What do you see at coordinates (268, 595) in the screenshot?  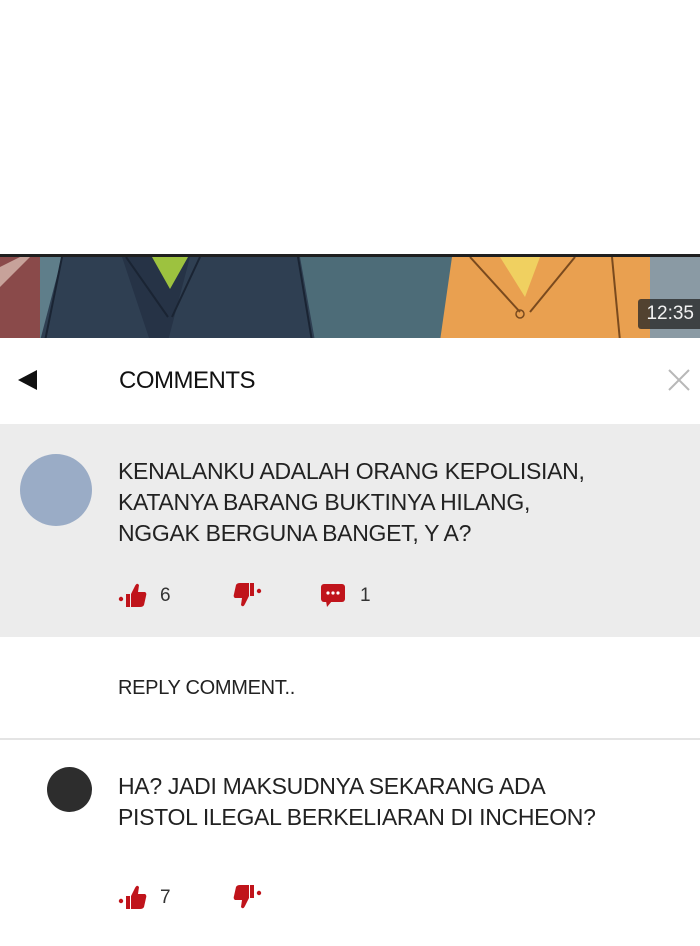 I see `comment-actions: 6 1` at bounding box center [268, 595].